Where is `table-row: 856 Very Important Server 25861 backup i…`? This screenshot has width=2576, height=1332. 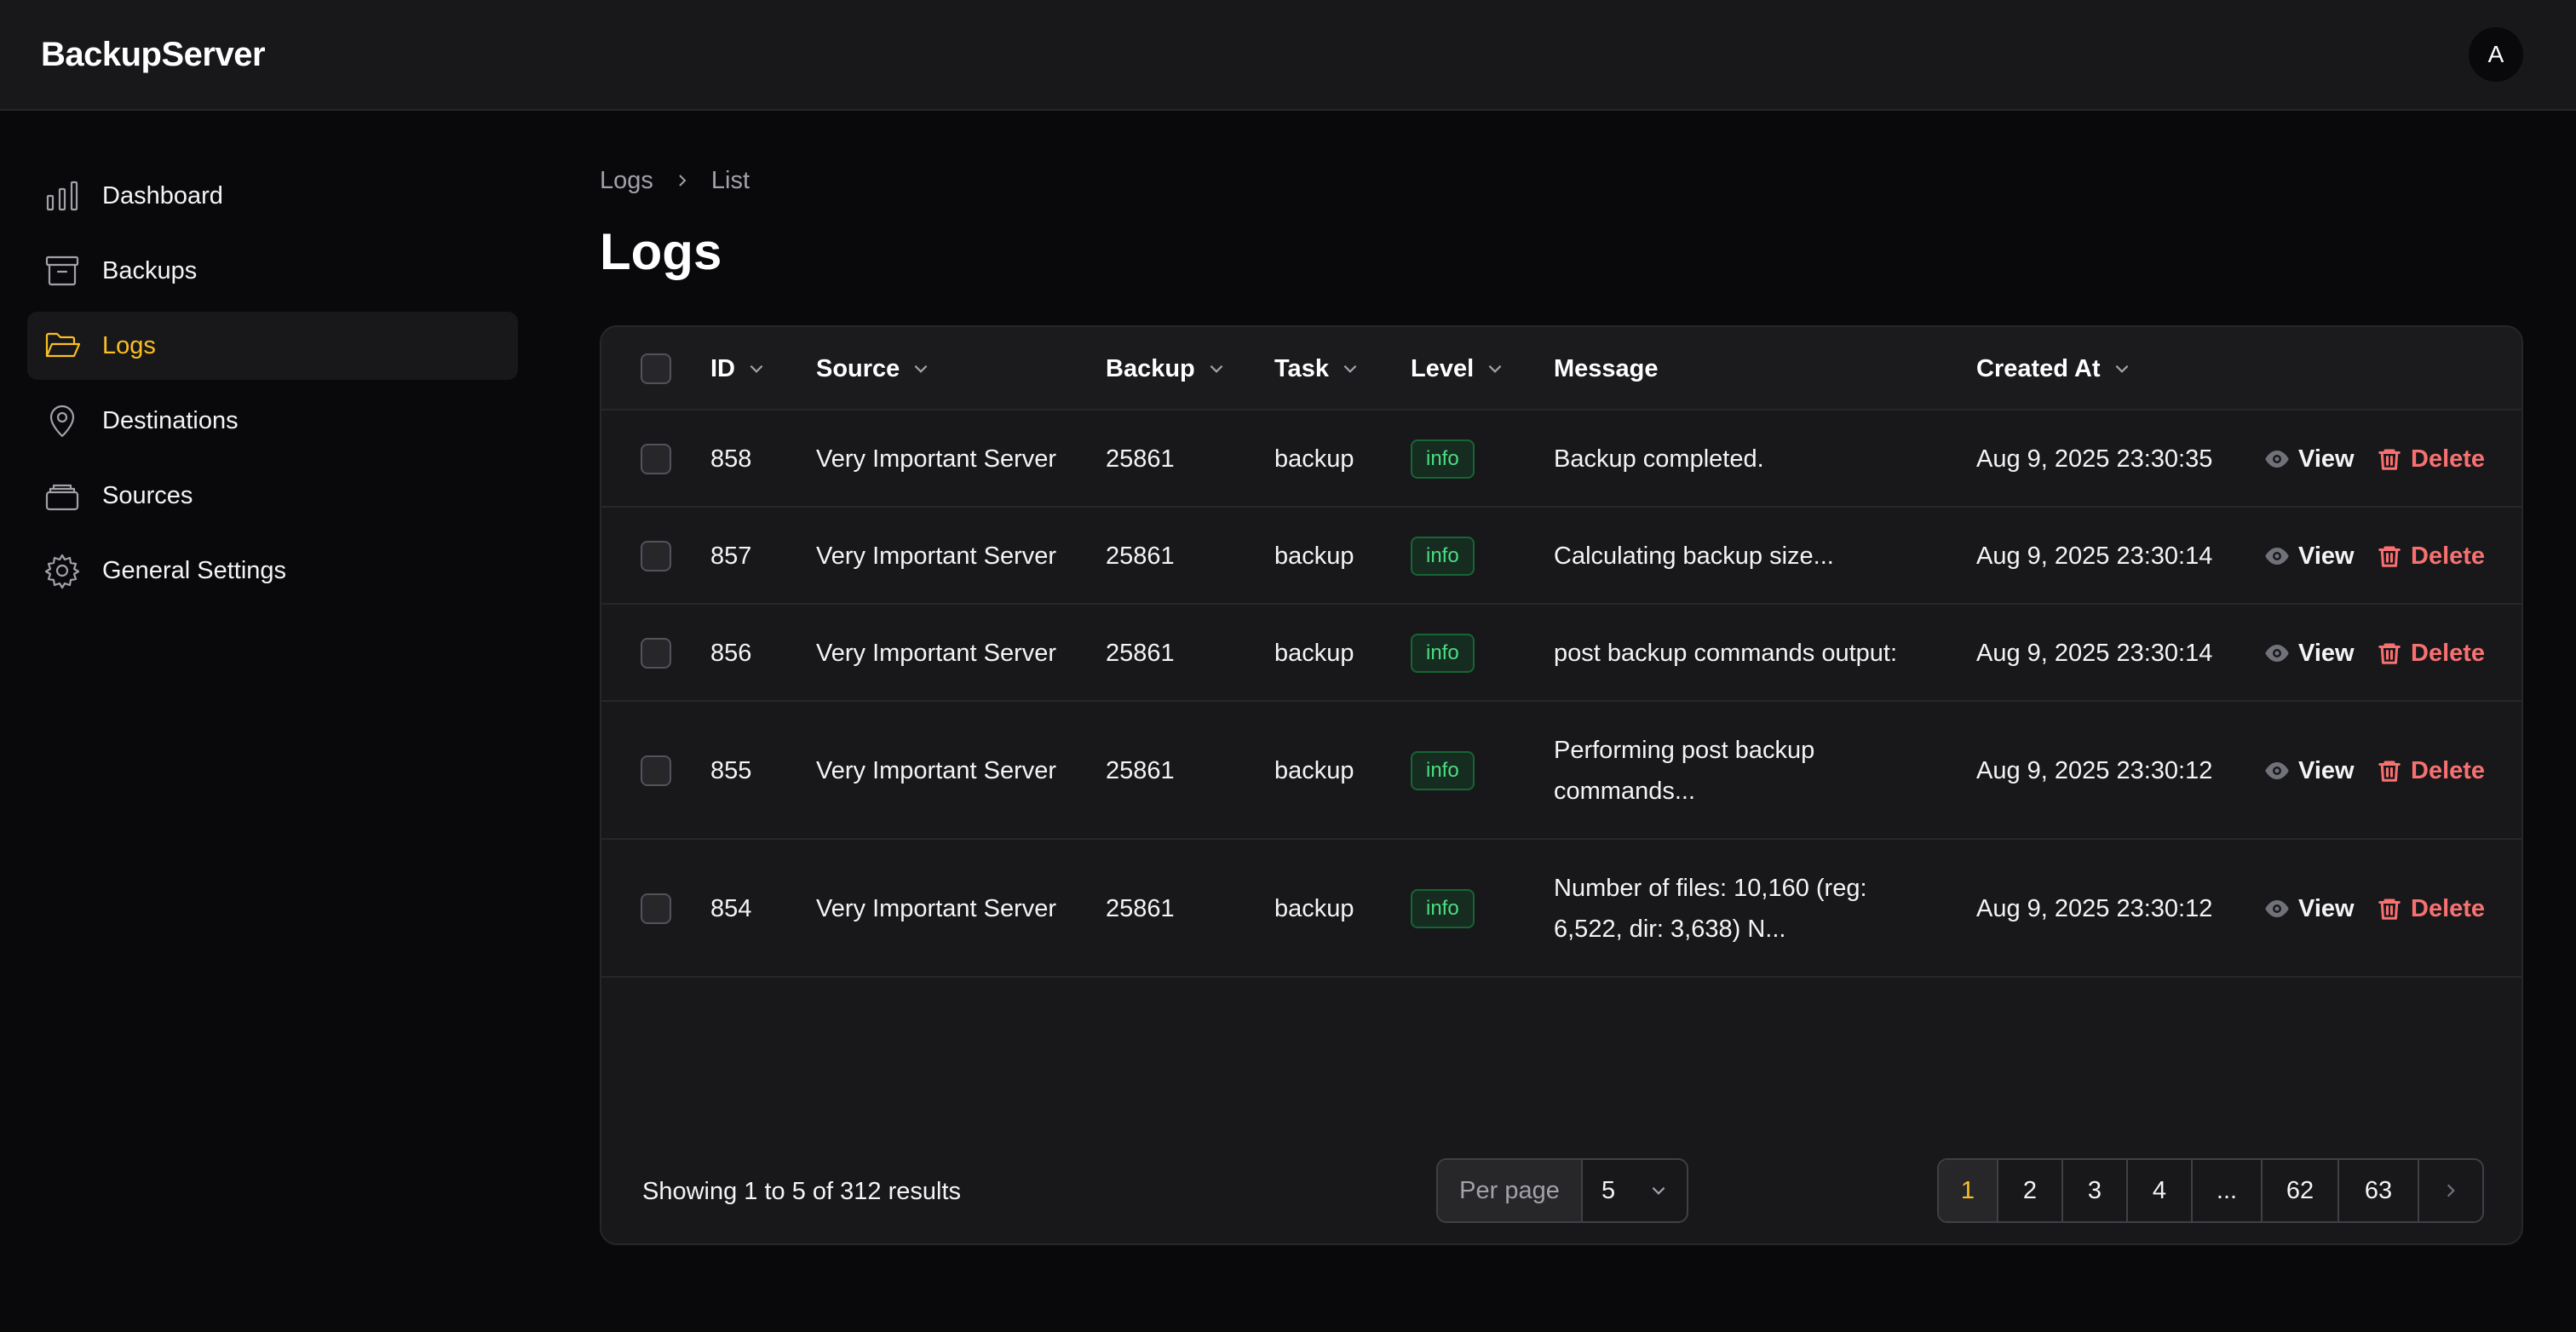
table-row: 856 Very Important Server 25861 backup i… is located at coordinates (1561, 654).